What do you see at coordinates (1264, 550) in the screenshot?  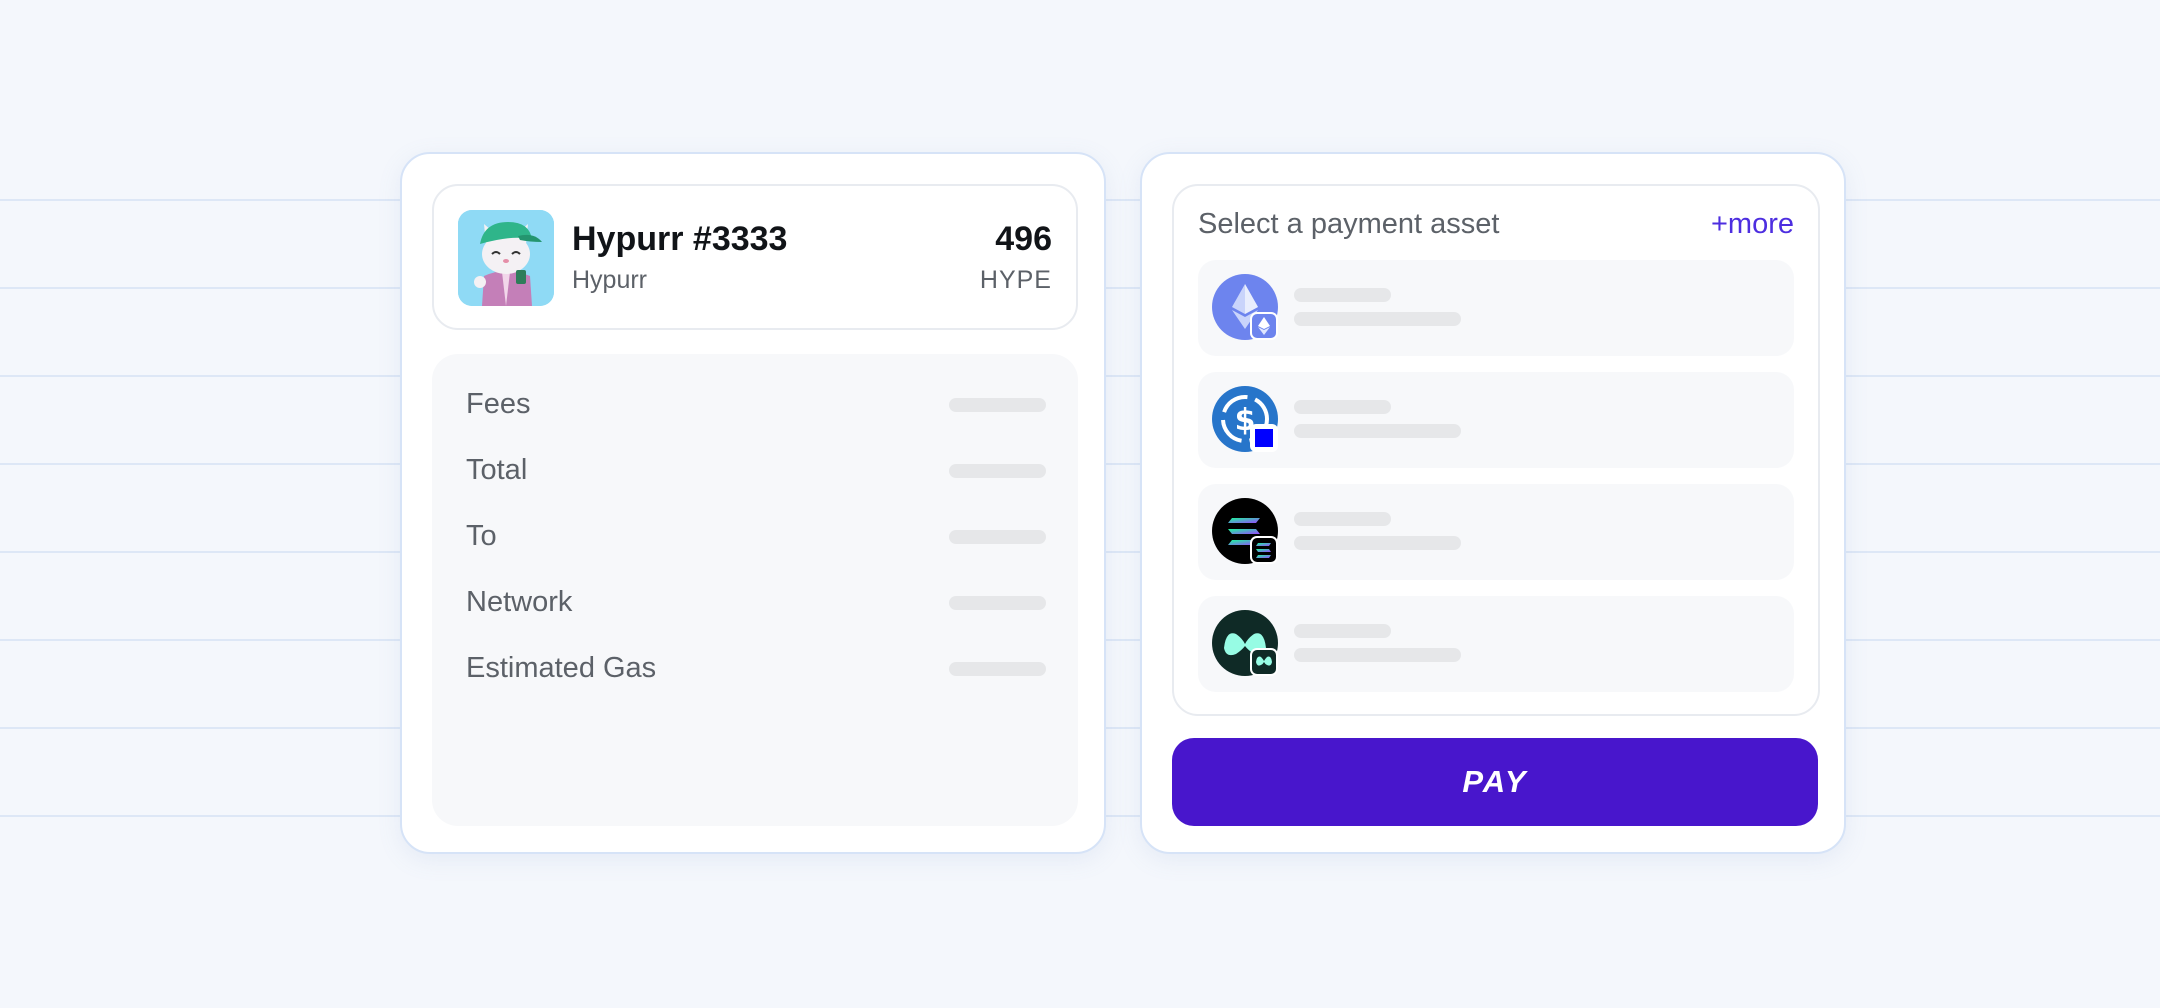 I see `solana-badge-icon` at bounding box center [1264, 550].